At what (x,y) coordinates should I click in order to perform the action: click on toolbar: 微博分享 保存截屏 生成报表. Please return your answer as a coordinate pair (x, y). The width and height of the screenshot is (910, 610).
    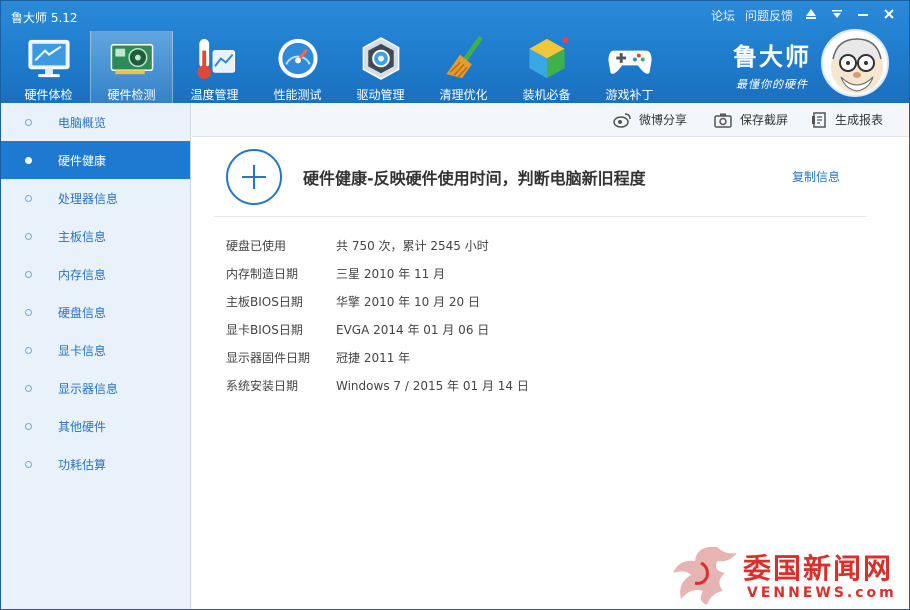
    Looking at the image, I should click on (550, 120).